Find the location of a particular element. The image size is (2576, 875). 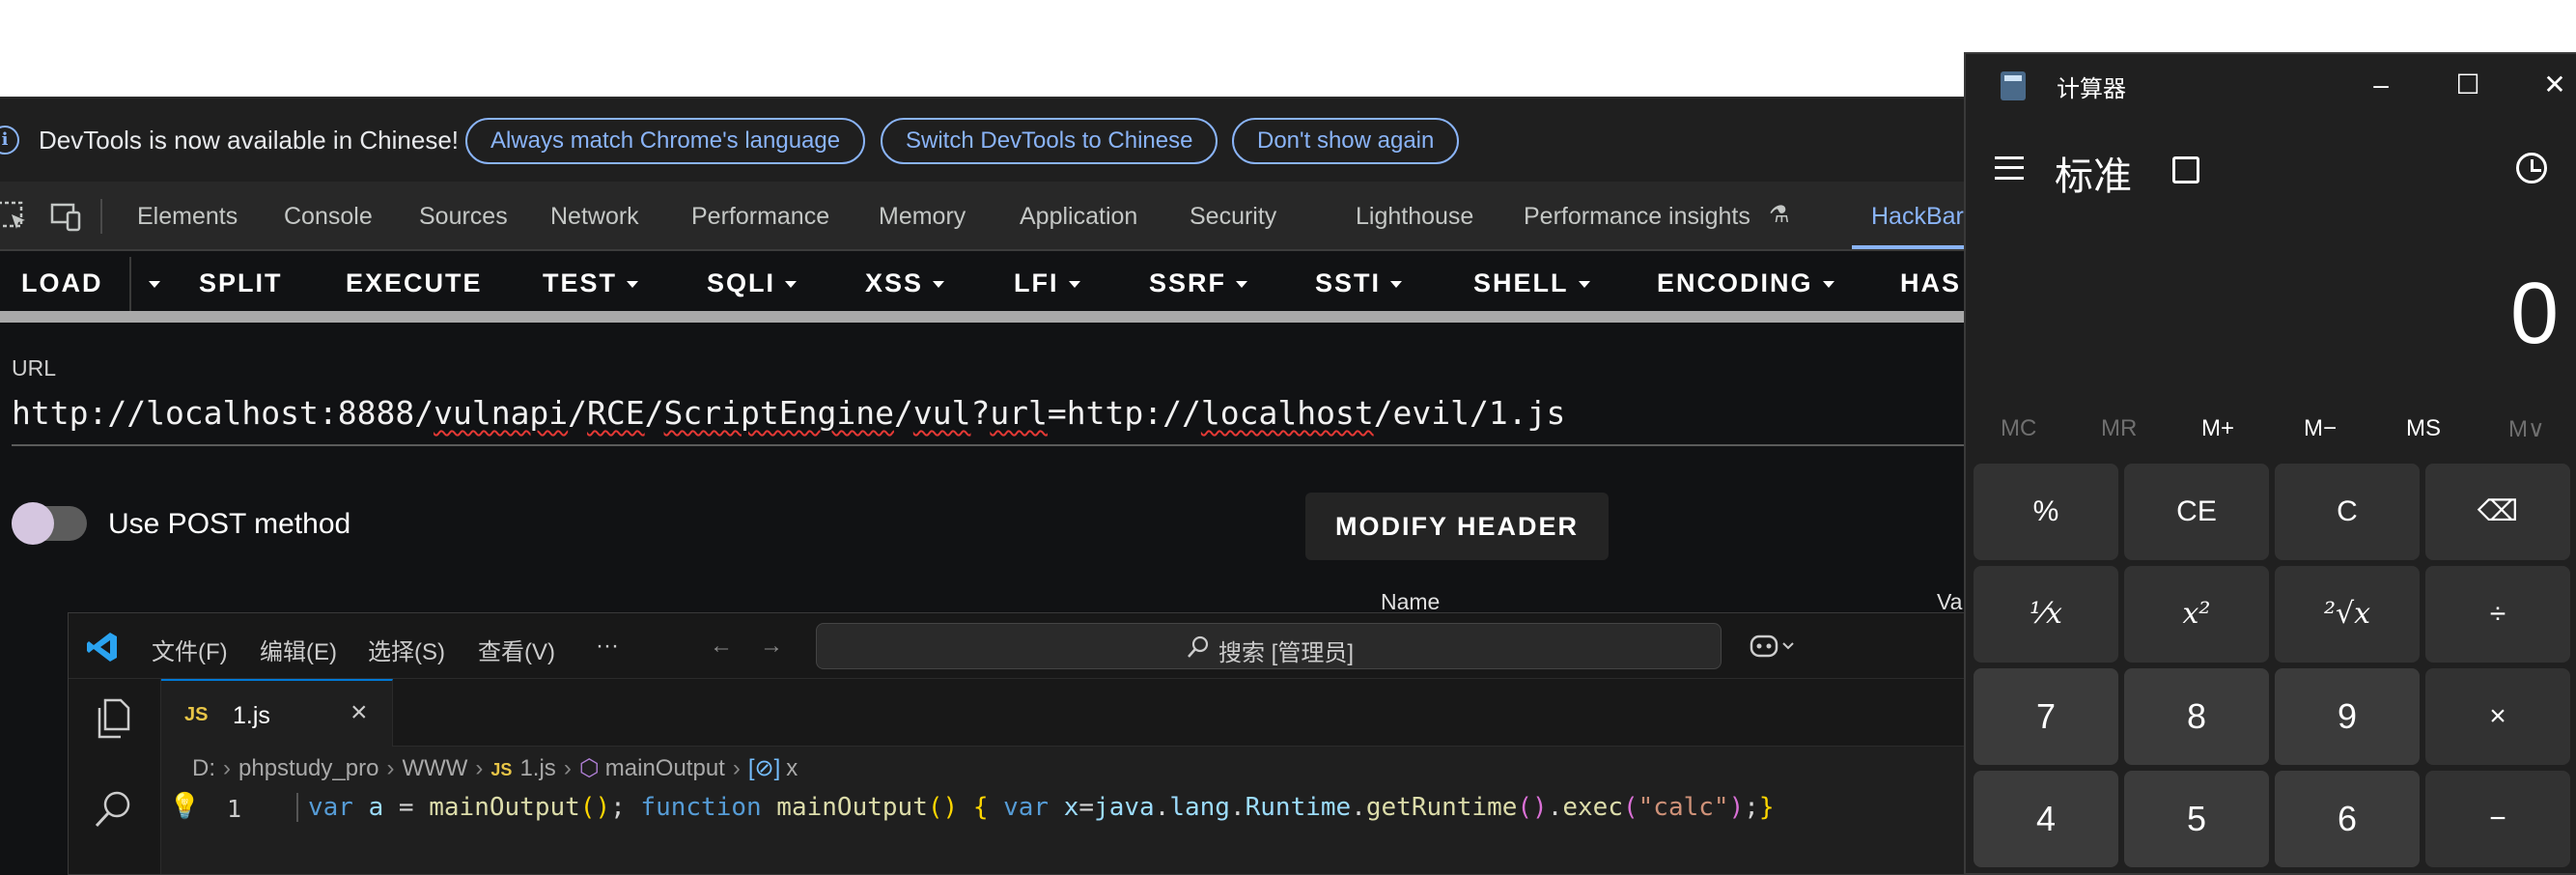

close-icon: × is located at coordinates (359, 712).